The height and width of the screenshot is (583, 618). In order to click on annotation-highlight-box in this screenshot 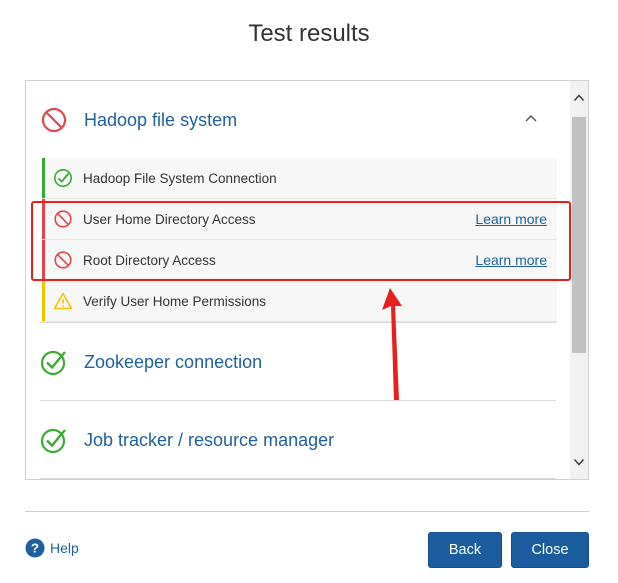, I will do `click(301, 241)`.